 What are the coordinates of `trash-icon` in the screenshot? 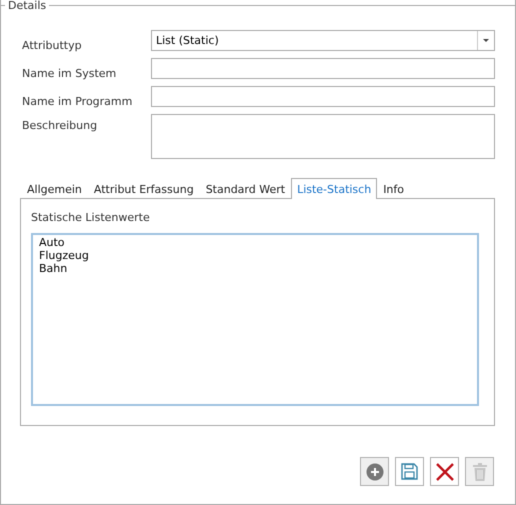 It's located at (479, 471).